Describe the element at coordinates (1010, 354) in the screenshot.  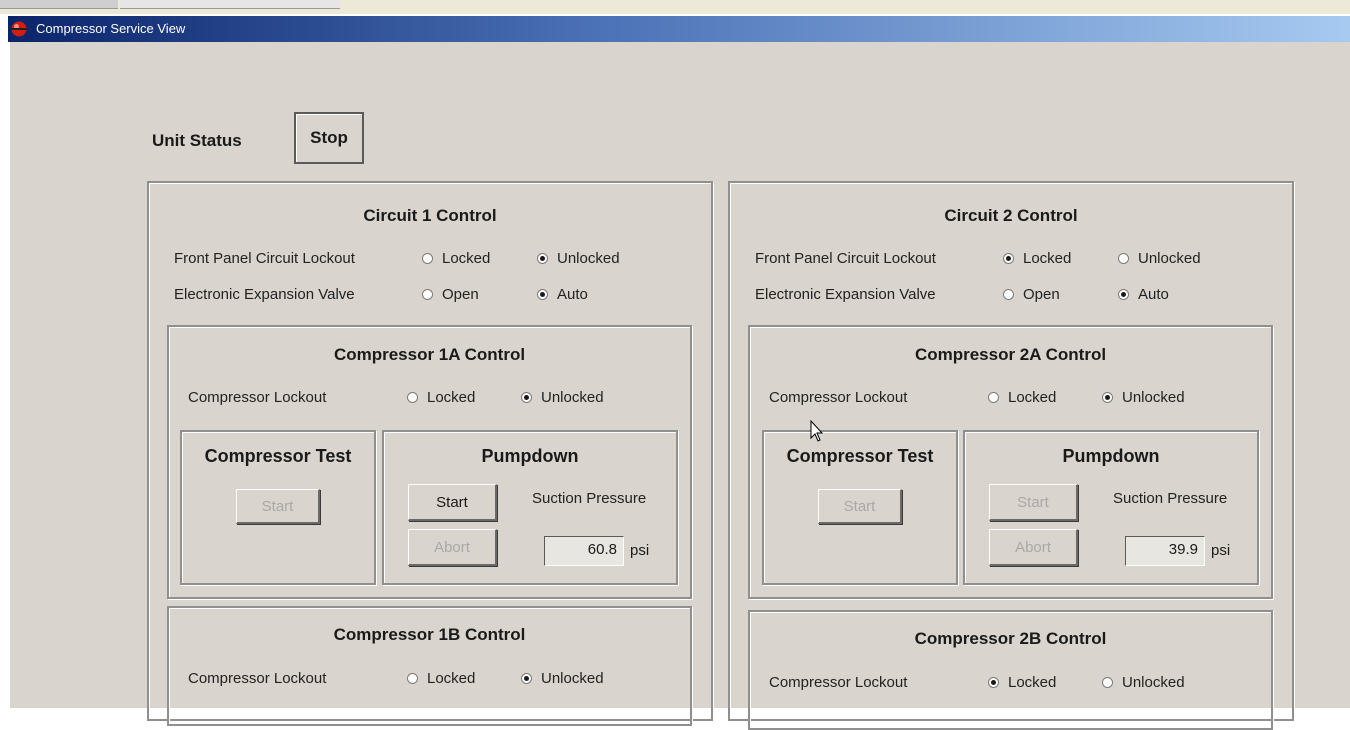
I see `compressor-2a-title: Compressor 2A Control` at that location.